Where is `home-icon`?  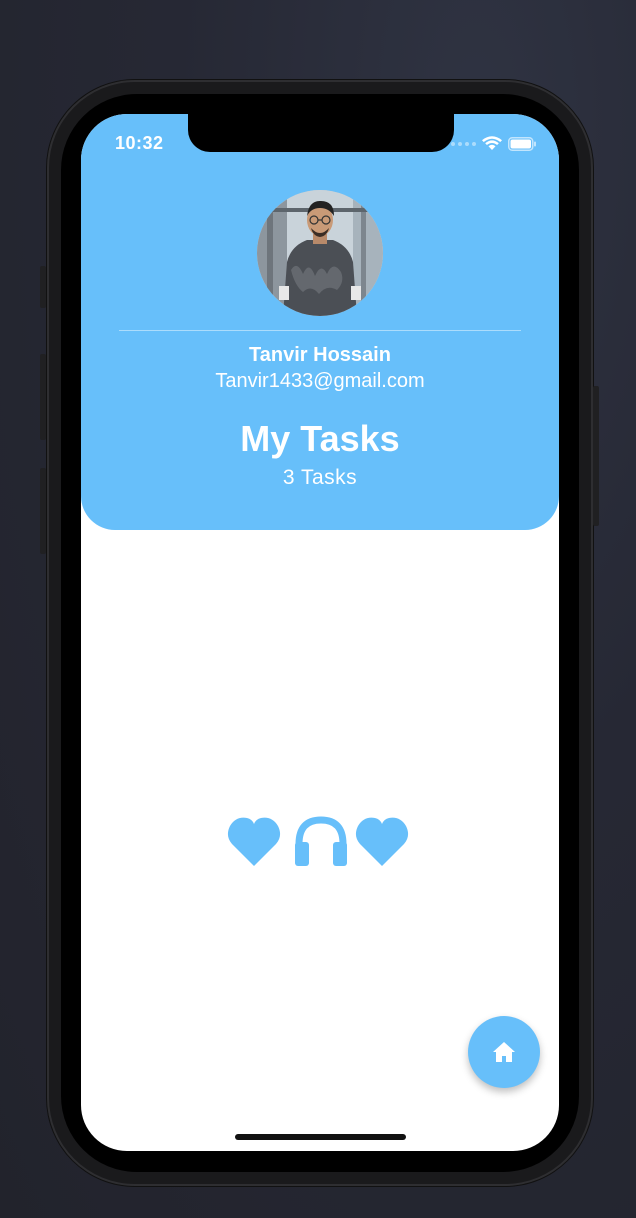
home-icon is located at coordinates (504, 1052).